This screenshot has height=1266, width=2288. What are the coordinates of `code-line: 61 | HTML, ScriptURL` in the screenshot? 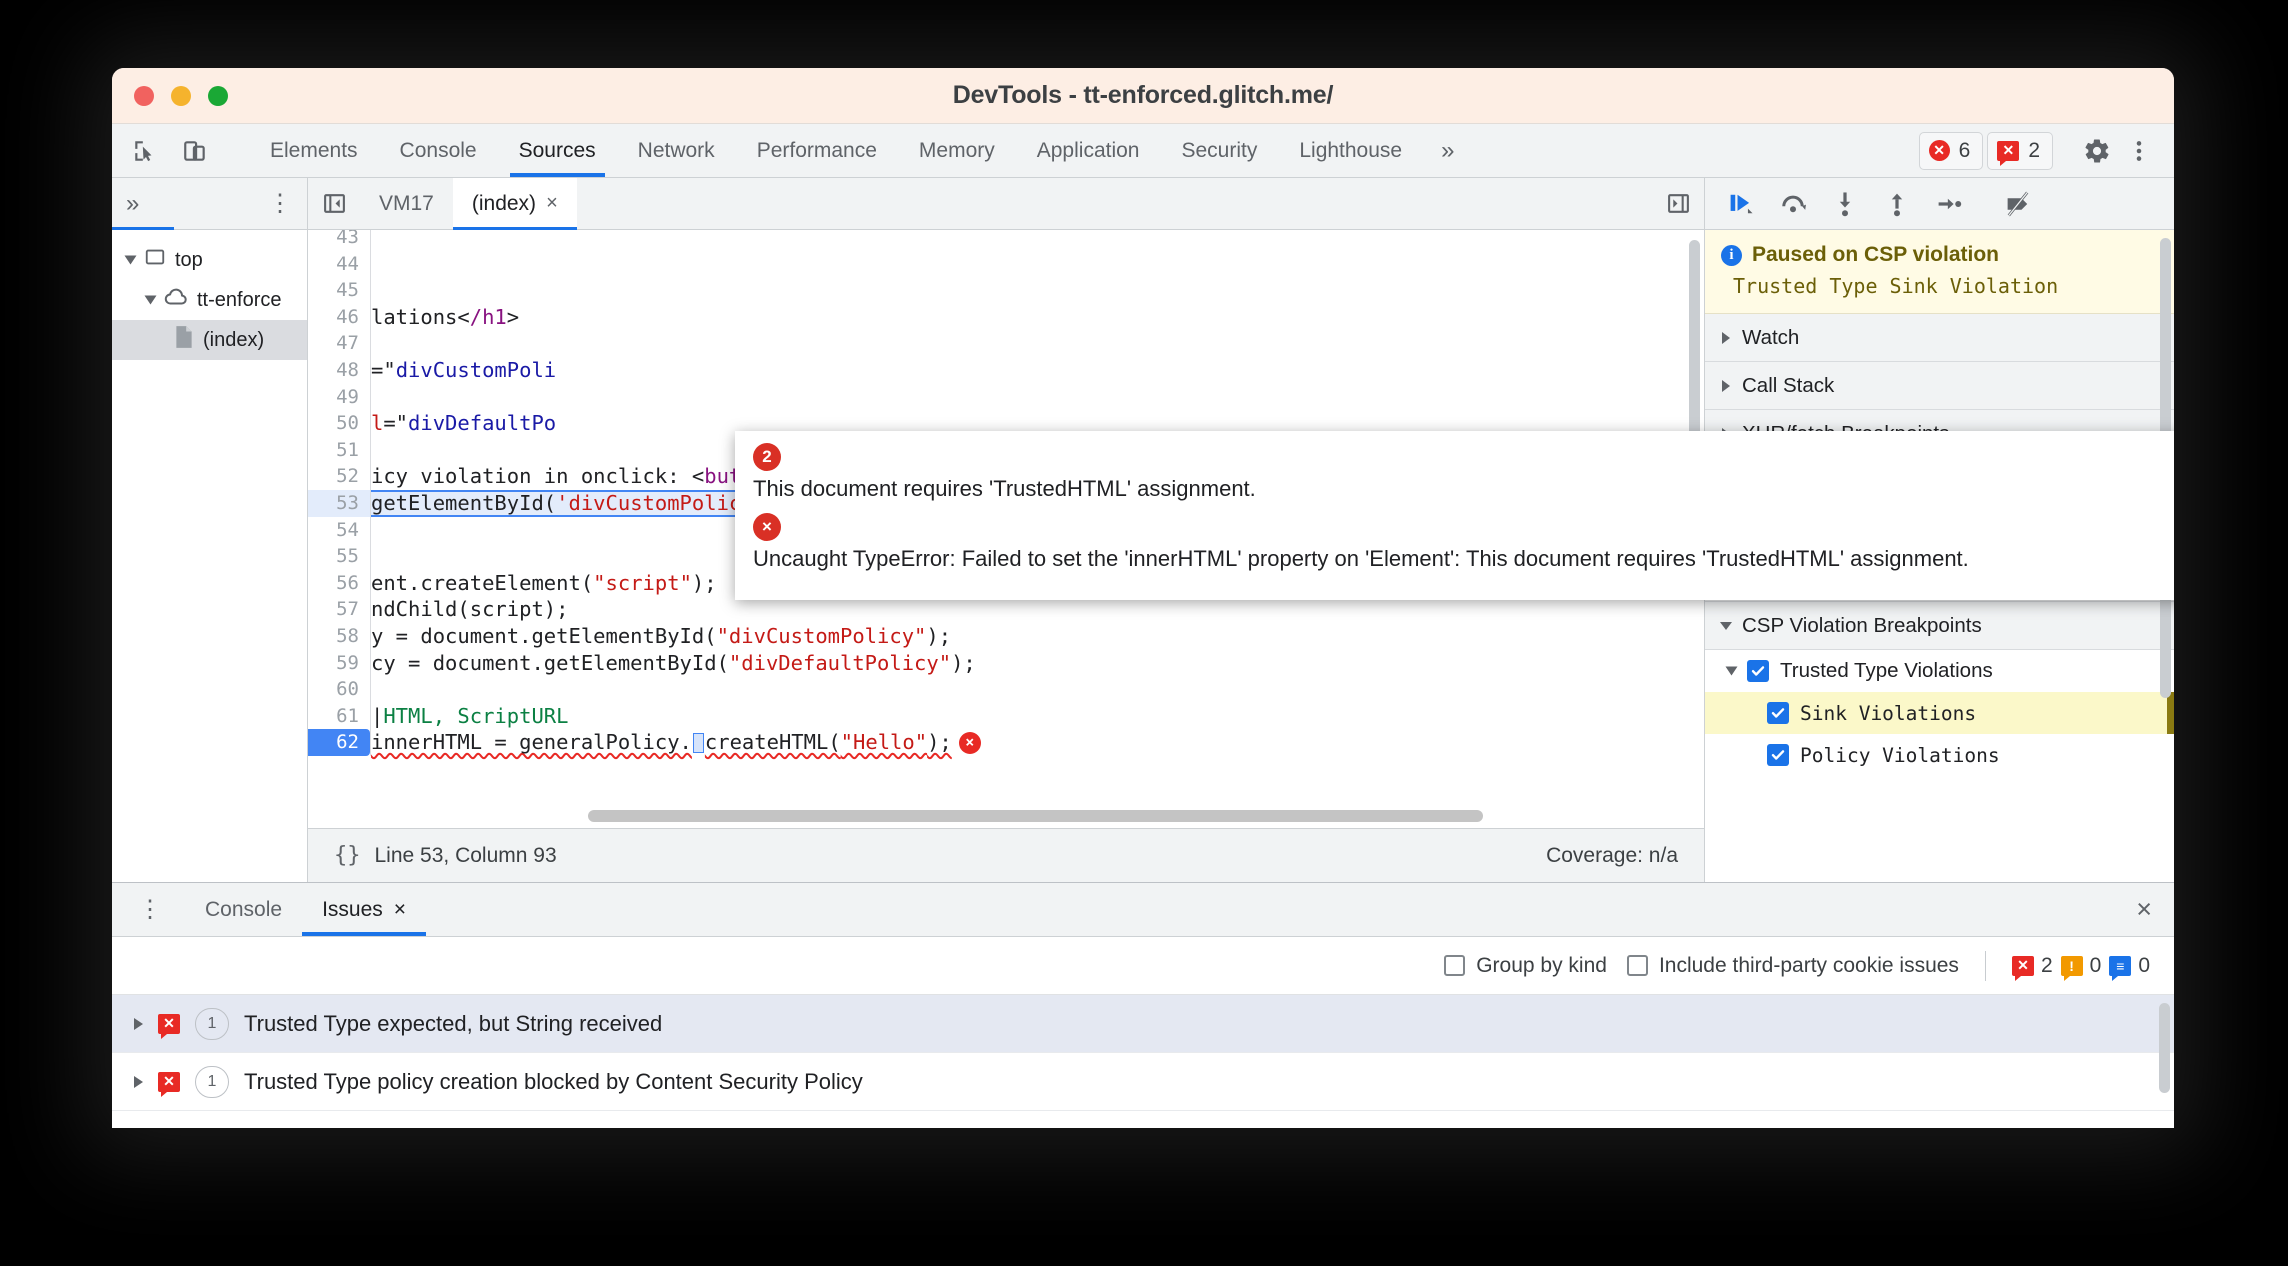 It's located at (1006, 716).